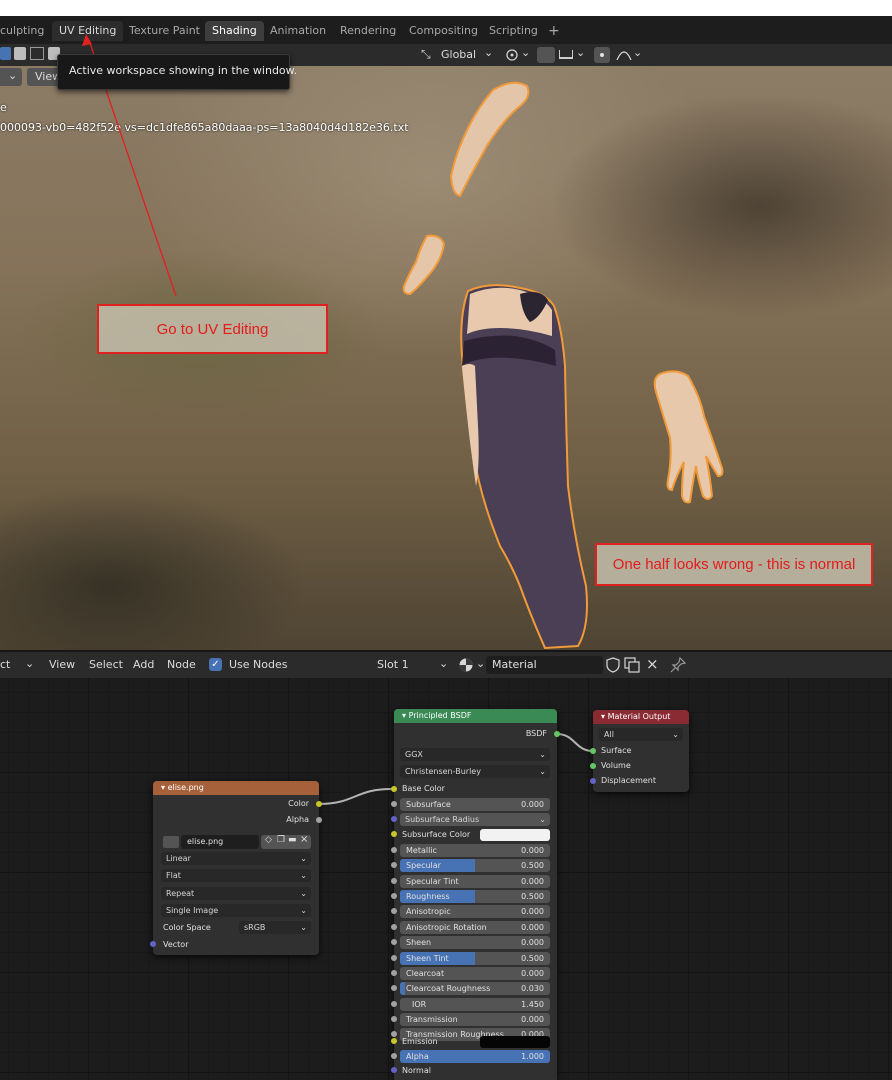 This screenshot has width=892, height=1080. Describe the element at coordinates (419, 942) in the screenshot. I see `slider-label: Sheen` at that location.